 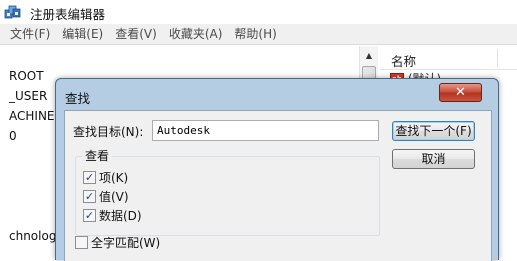 I want to click on keys-checkbox: ✓, so click(x=89, y=177).